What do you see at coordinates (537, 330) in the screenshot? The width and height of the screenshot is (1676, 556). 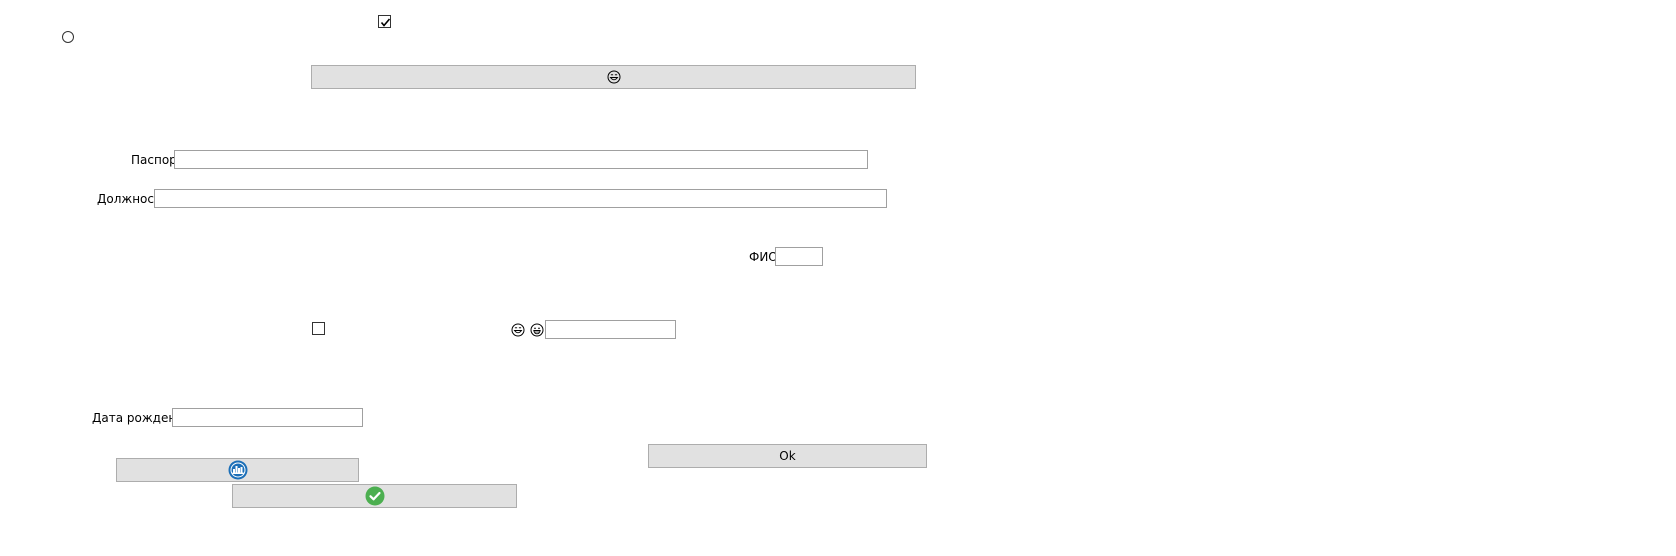 I see `smiling-face-icon` at bounding box center [537, 330].